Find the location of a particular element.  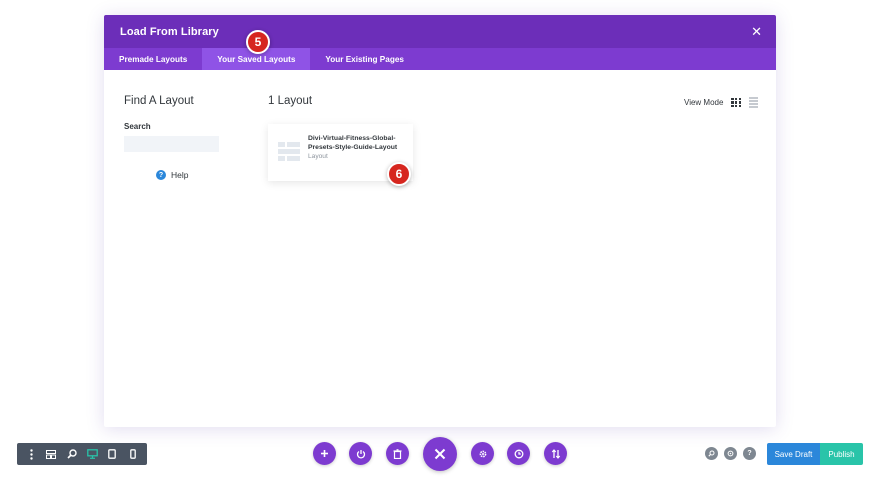

wireframe-view-icon is located at coordinates (51, 454).